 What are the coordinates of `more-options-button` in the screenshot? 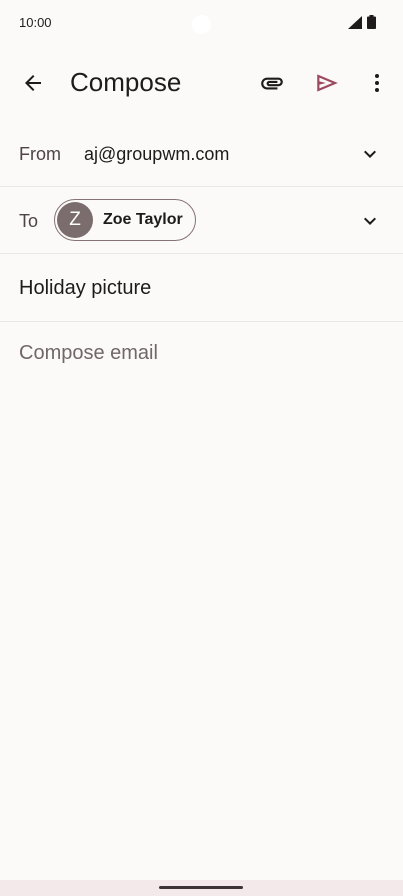 It's located at (377, 83).